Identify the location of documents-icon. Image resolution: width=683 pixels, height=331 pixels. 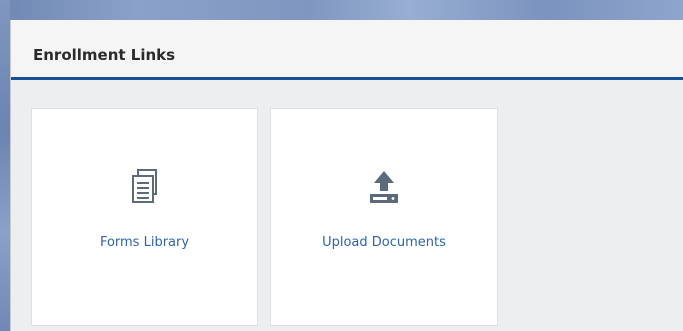
(144, 186).